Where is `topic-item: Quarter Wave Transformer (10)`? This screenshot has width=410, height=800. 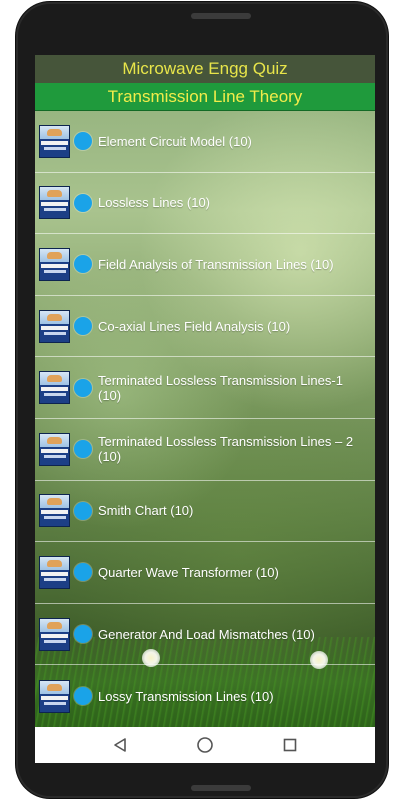 topic-item: Quarter Wave Transformer (10) is located at coordinates (205, 573).